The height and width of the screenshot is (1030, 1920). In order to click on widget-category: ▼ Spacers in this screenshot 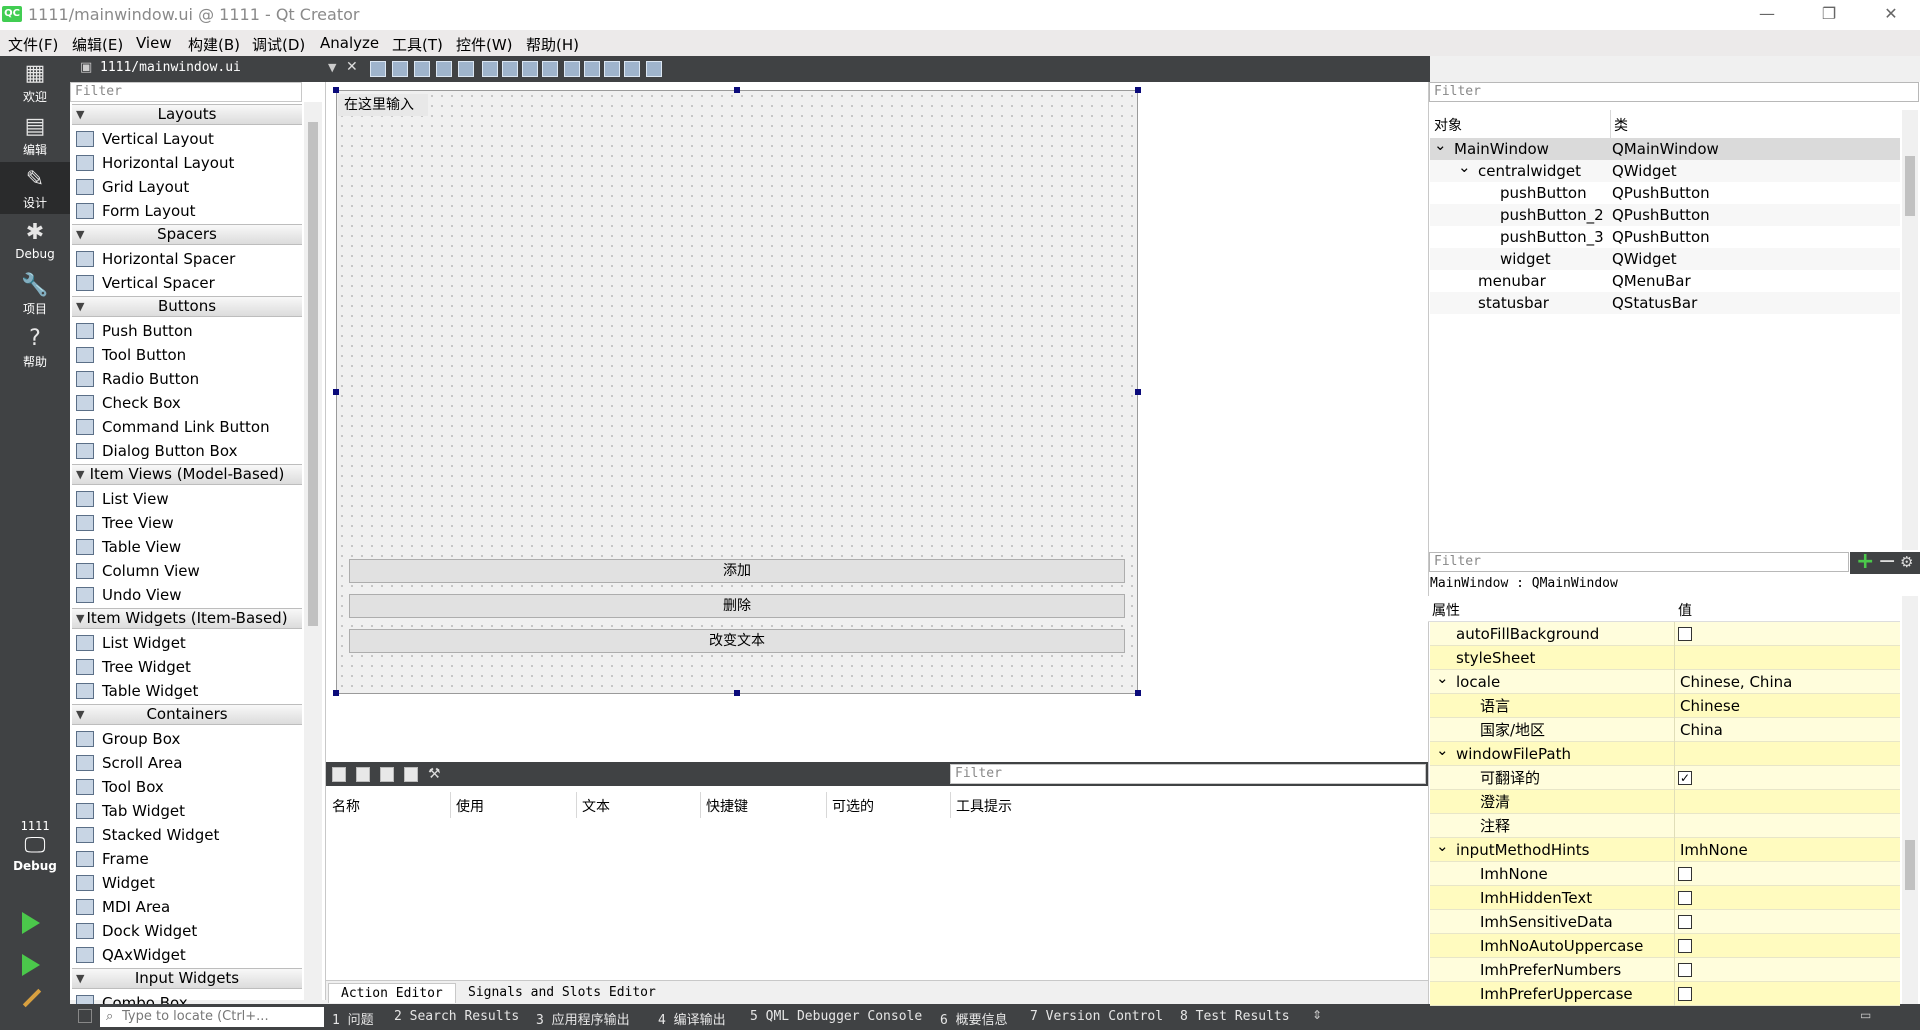, I will do `click(187, 234)`.